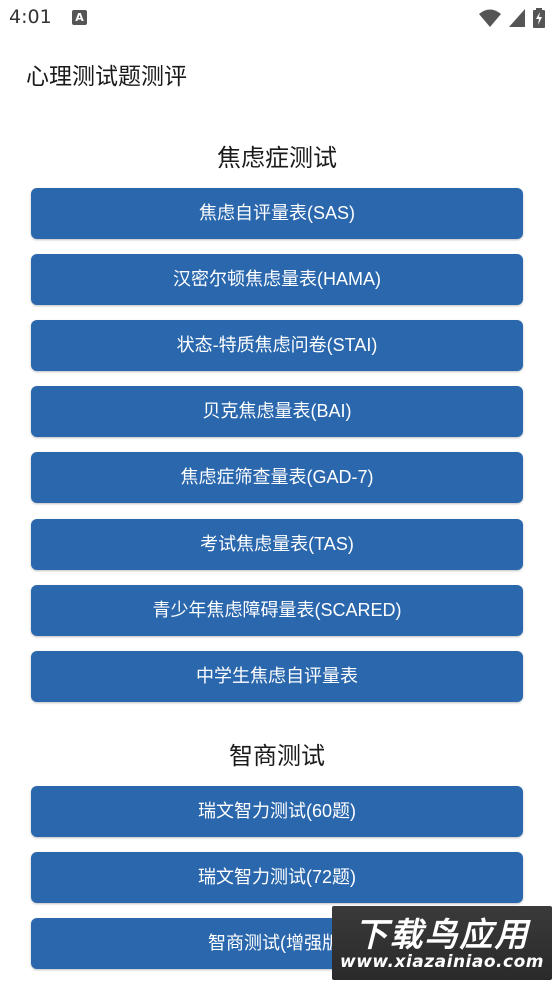 The height and width of the screenshot is (984, 554). Describe the element at coordinates (516, 18) in the screenshot. I see `cell-signal-icon` at that location.